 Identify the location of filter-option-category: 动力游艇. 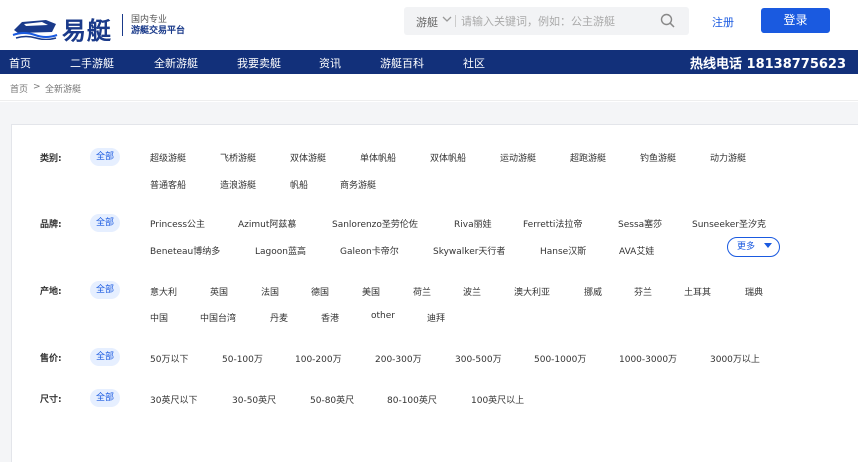
(728, 157).